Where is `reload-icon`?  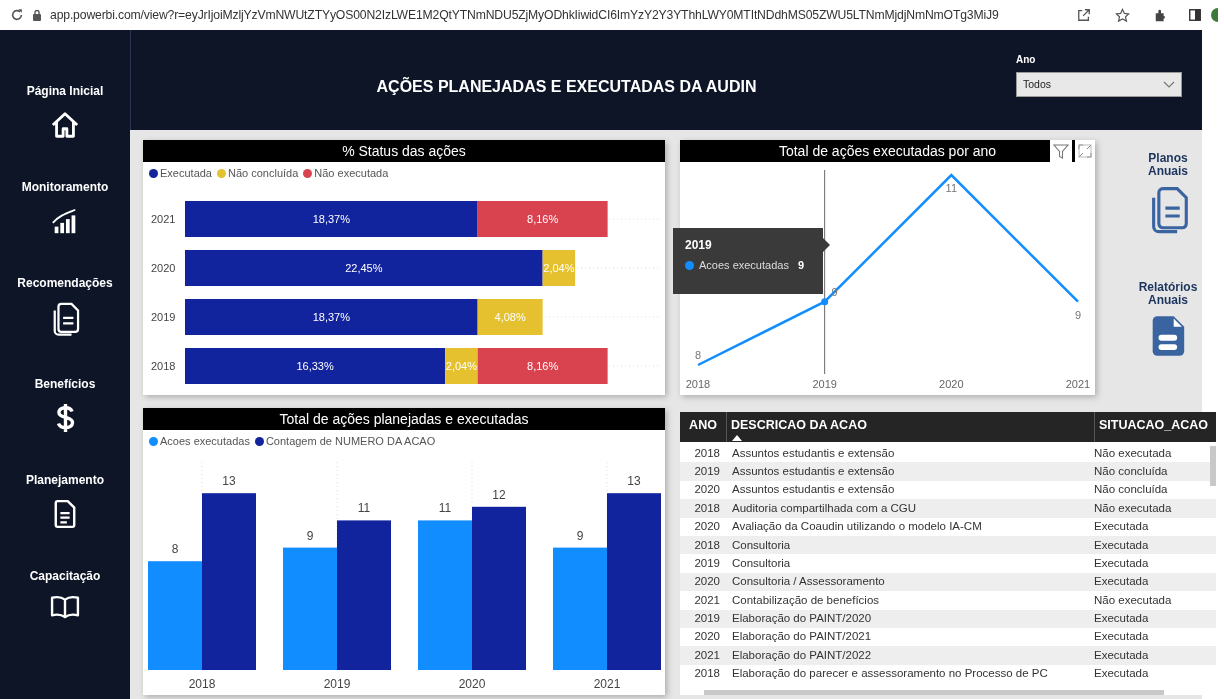
reload-icon is located at coordinates (17, 15).